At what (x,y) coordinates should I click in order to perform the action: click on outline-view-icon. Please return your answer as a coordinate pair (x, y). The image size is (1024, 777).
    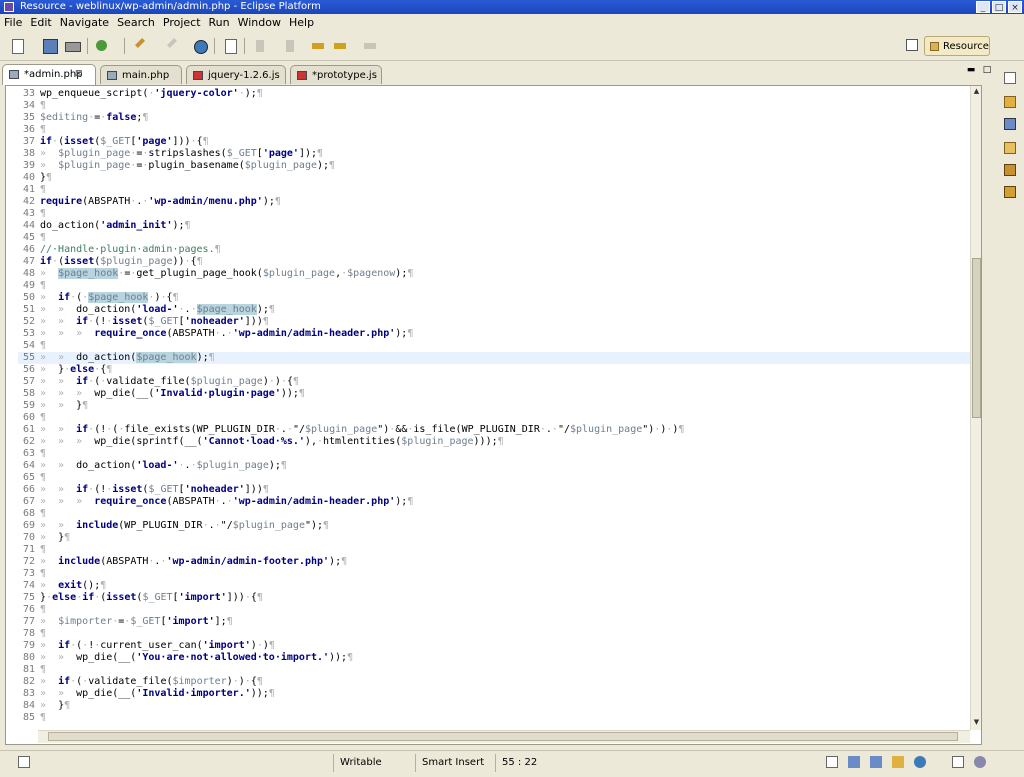
    Looking at the image, I should click on (1010, 124).